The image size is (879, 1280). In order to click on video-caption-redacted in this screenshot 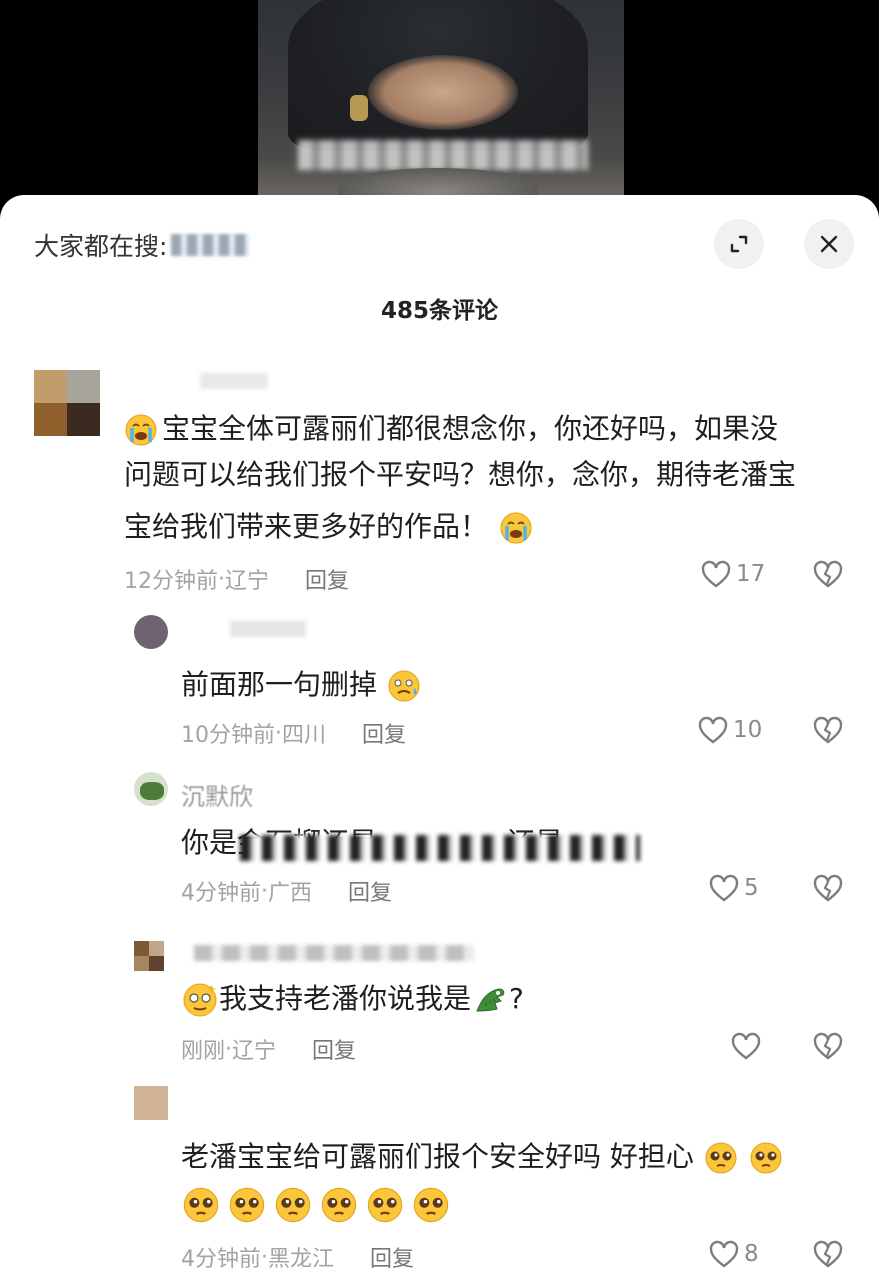, I will do `click(443, 155)`.